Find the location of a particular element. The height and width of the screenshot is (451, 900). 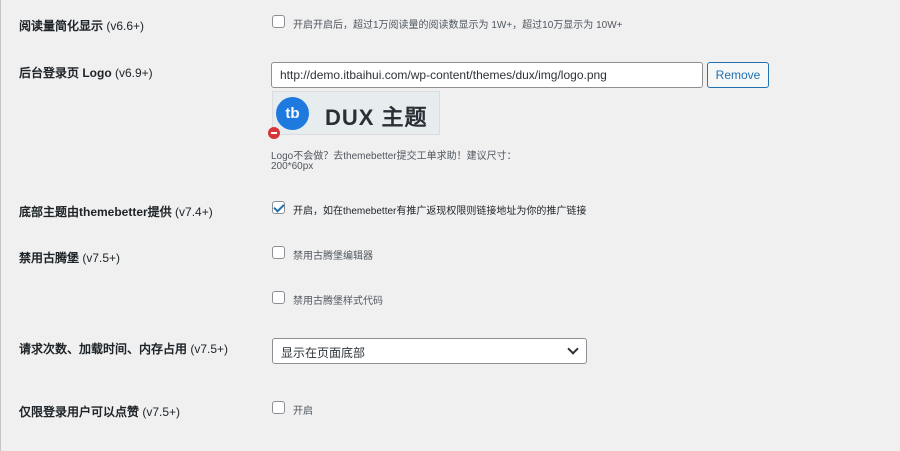

logo-preview-text: DUX 主题 is located at coordinates (376, 117).